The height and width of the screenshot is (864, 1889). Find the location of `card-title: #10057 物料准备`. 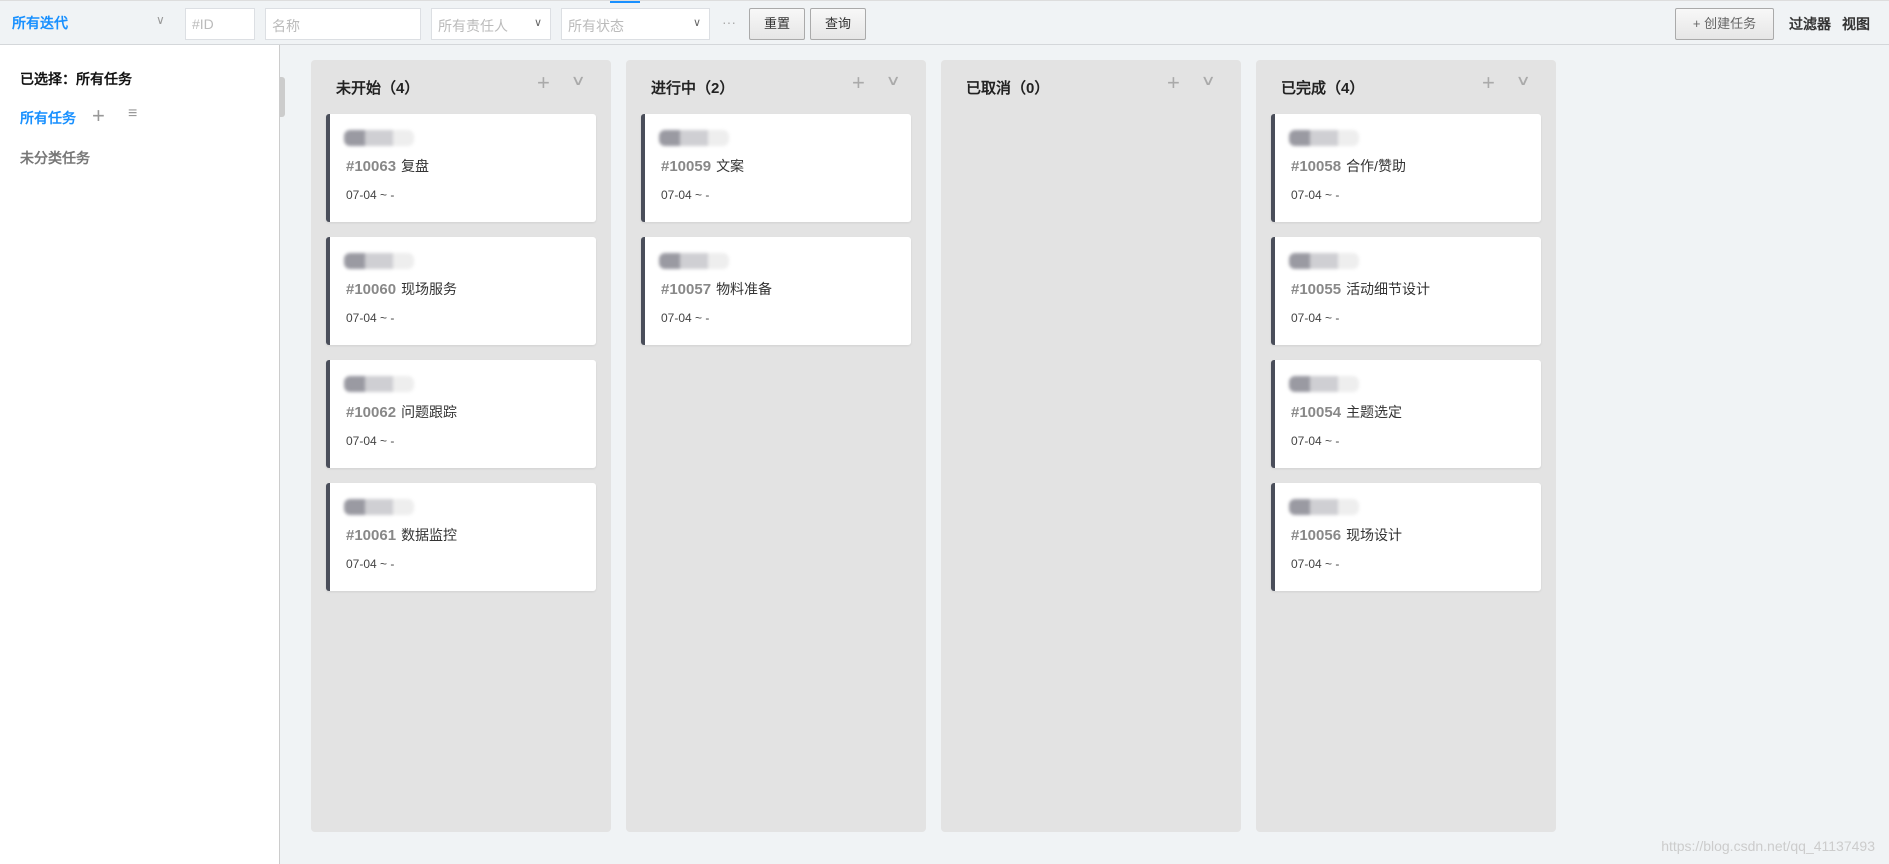

card-title: #10057 物料准备 is located at coordinates (716, 289).